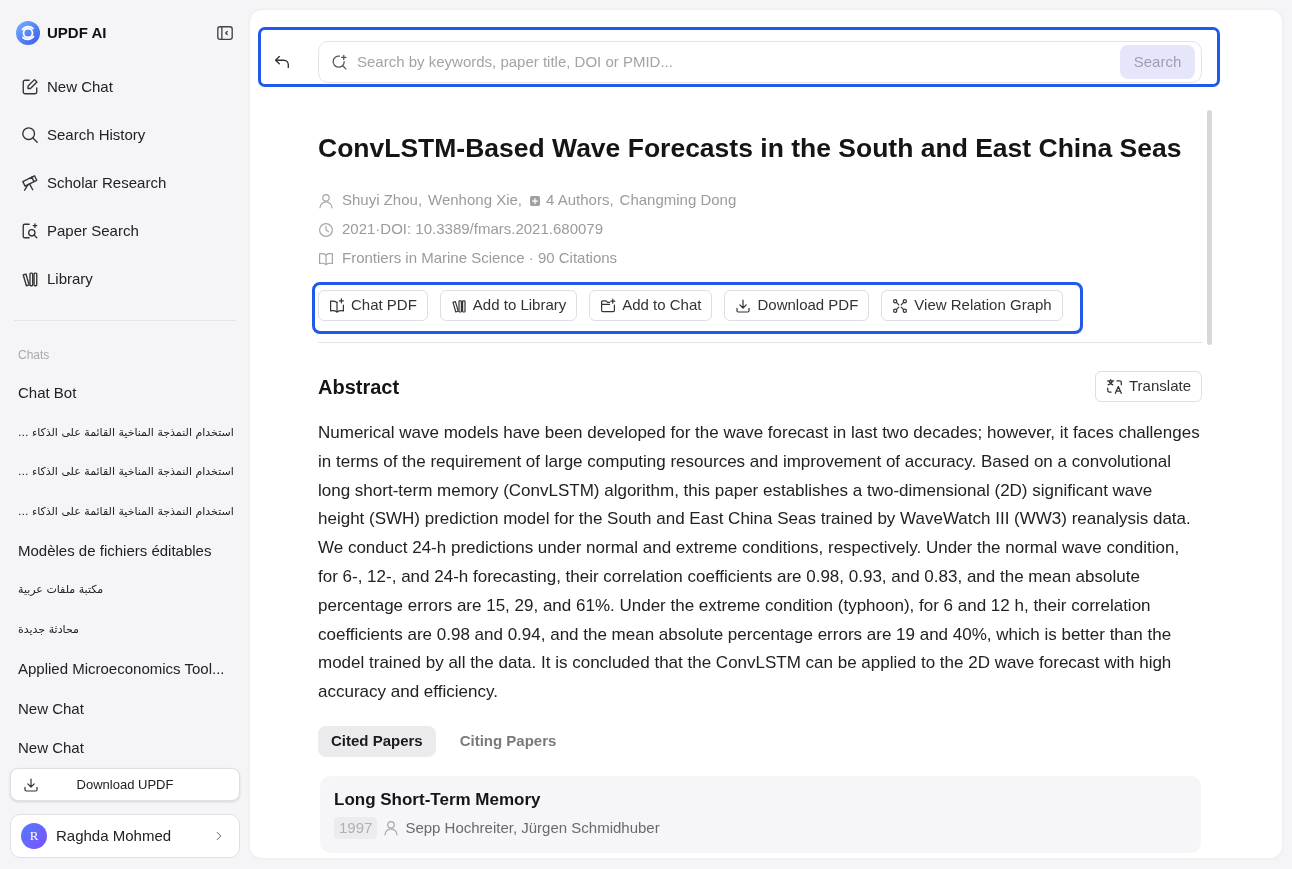  What do you see at coordinates (475, 200) in the screenshot?
I see `author-name: Wenhong Xie,` at bounding box center [475, 200].